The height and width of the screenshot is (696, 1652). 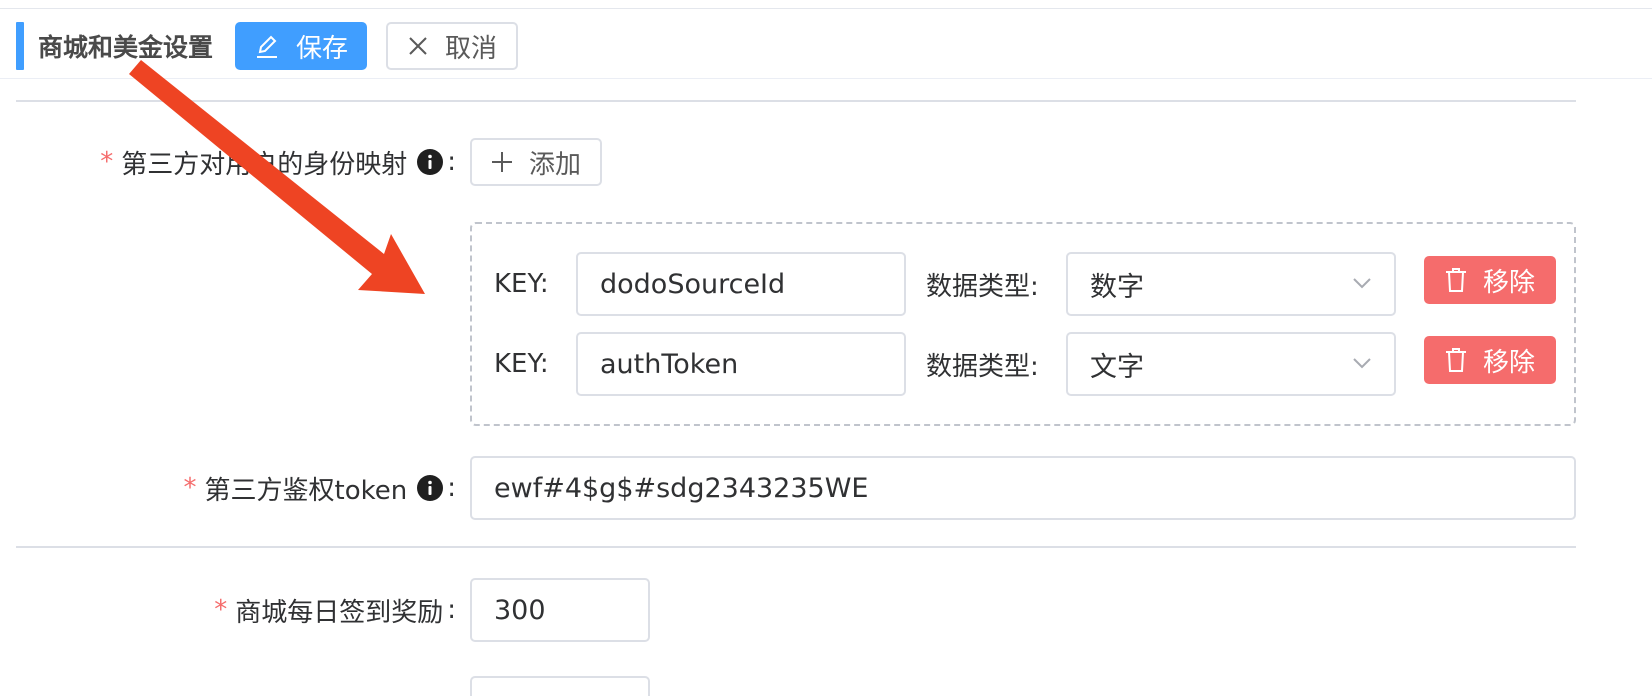 I want to click on save-label: 保存, so click(x=322, y=48).